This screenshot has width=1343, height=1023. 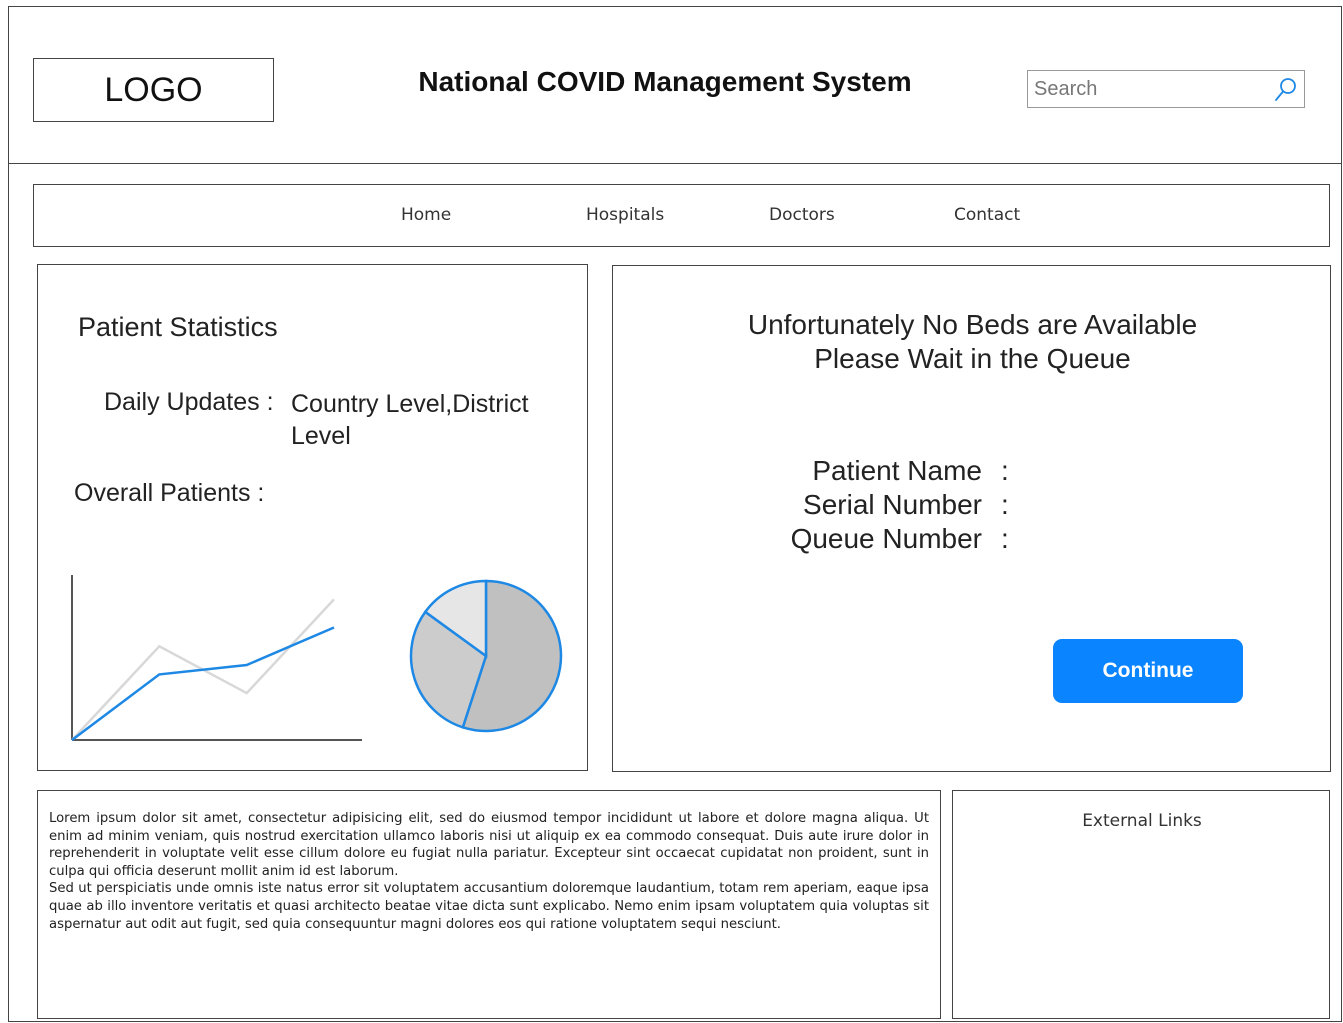 I want to click on queue-message-line-2: Please Wait in the Queue, so click(x=972, y=358).